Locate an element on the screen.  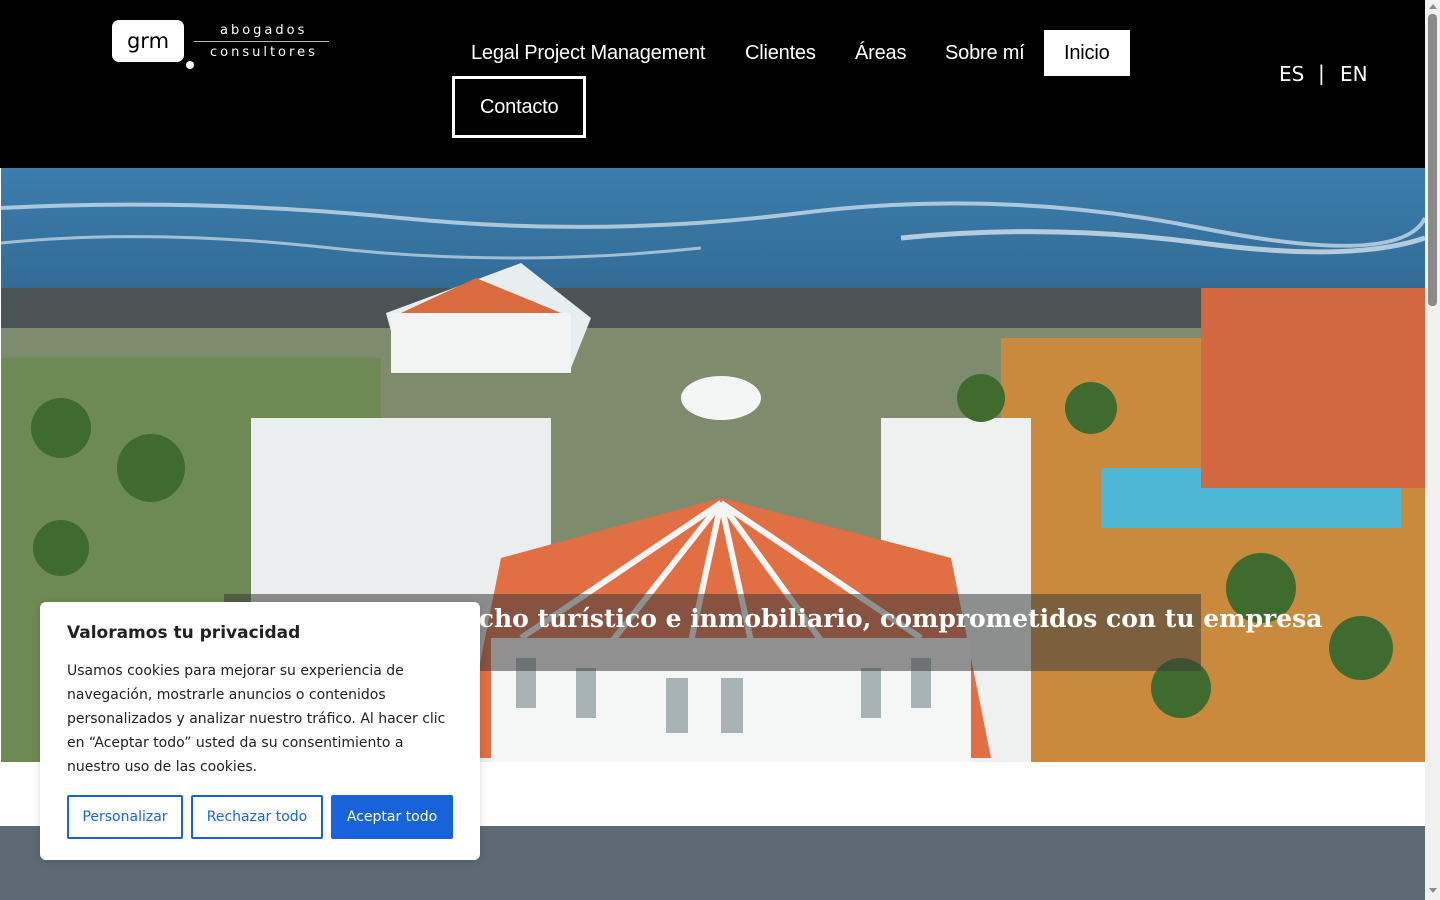
logo-dot is located at coordinates (190, 65).